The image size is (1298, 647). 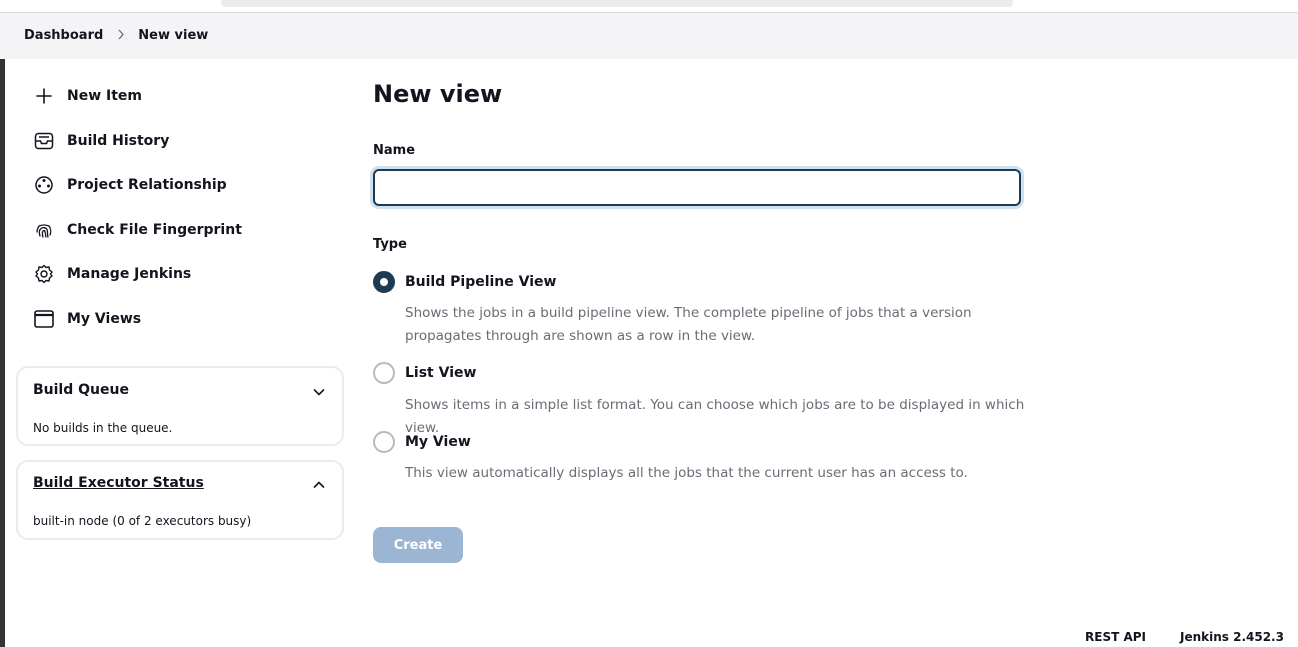 I want to click on name-label: Name, so click(x=394, y=150).